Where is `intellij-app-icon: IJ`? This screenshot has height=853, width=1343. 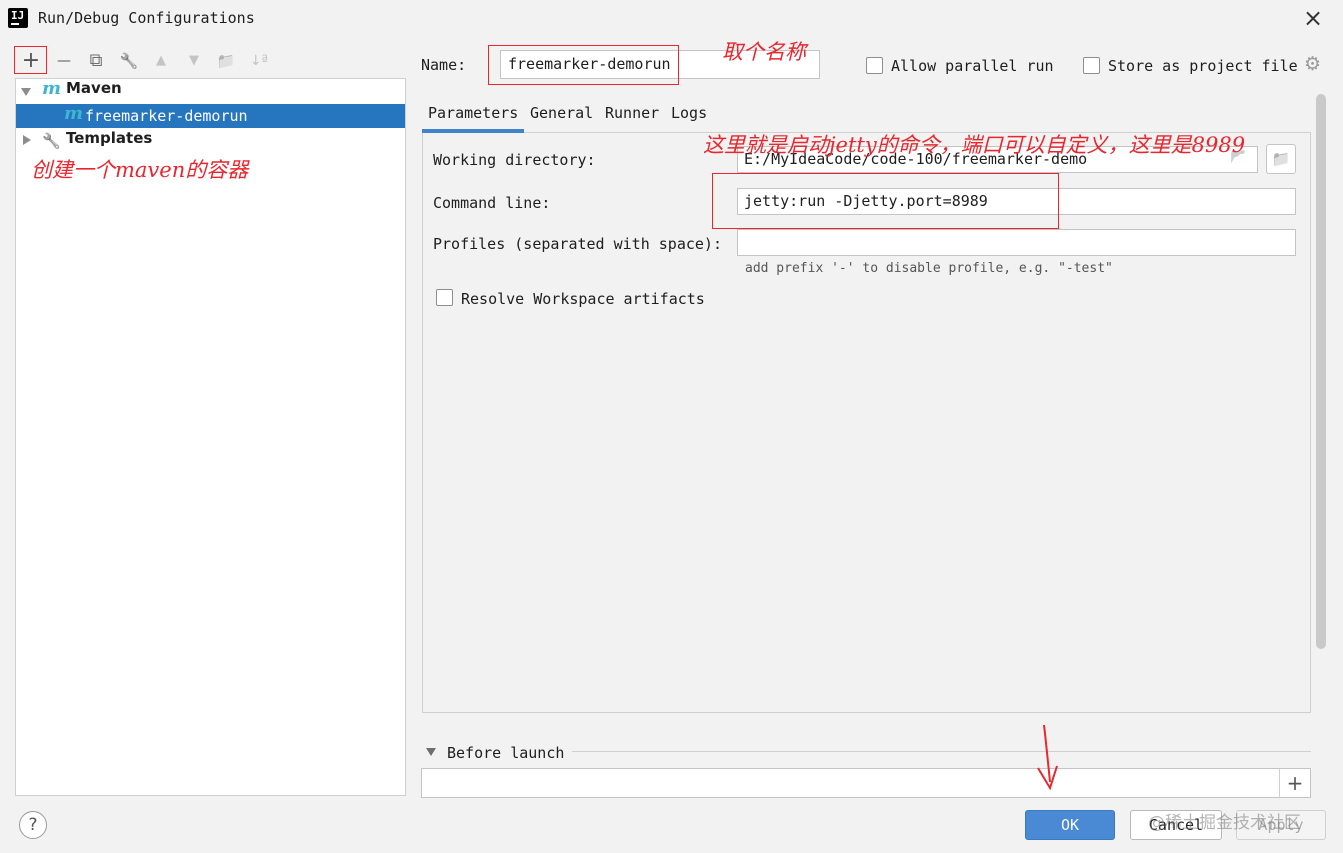
intellij-app-icon: IJ is located at coordinates (18, 18).